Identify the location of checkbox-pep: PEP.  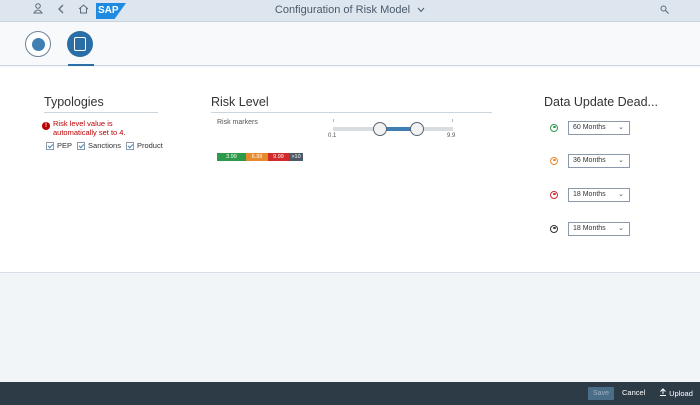
(59, 145).